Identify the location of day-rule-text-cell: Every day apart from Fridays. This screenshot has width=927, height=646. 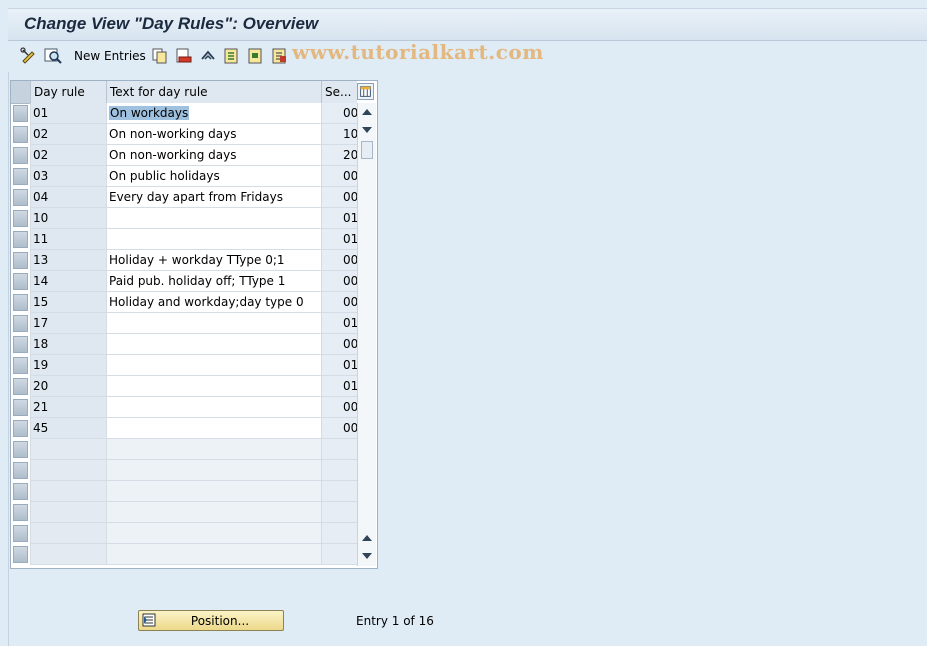
(213, 197).